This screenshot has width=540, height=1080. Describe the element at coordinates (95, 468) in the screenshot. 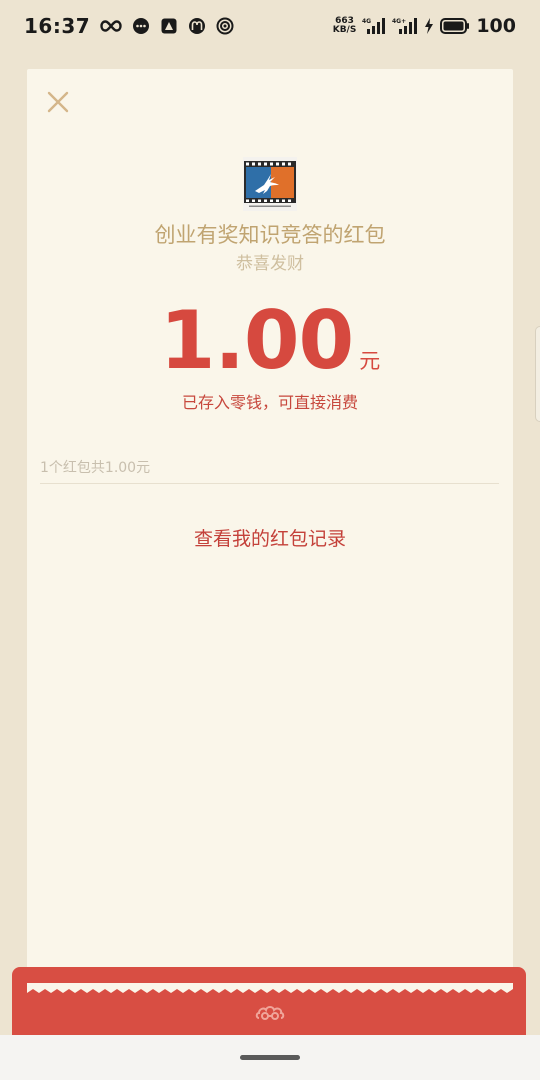

I see `packet-summary: 1个红包共1.00元` at that location.